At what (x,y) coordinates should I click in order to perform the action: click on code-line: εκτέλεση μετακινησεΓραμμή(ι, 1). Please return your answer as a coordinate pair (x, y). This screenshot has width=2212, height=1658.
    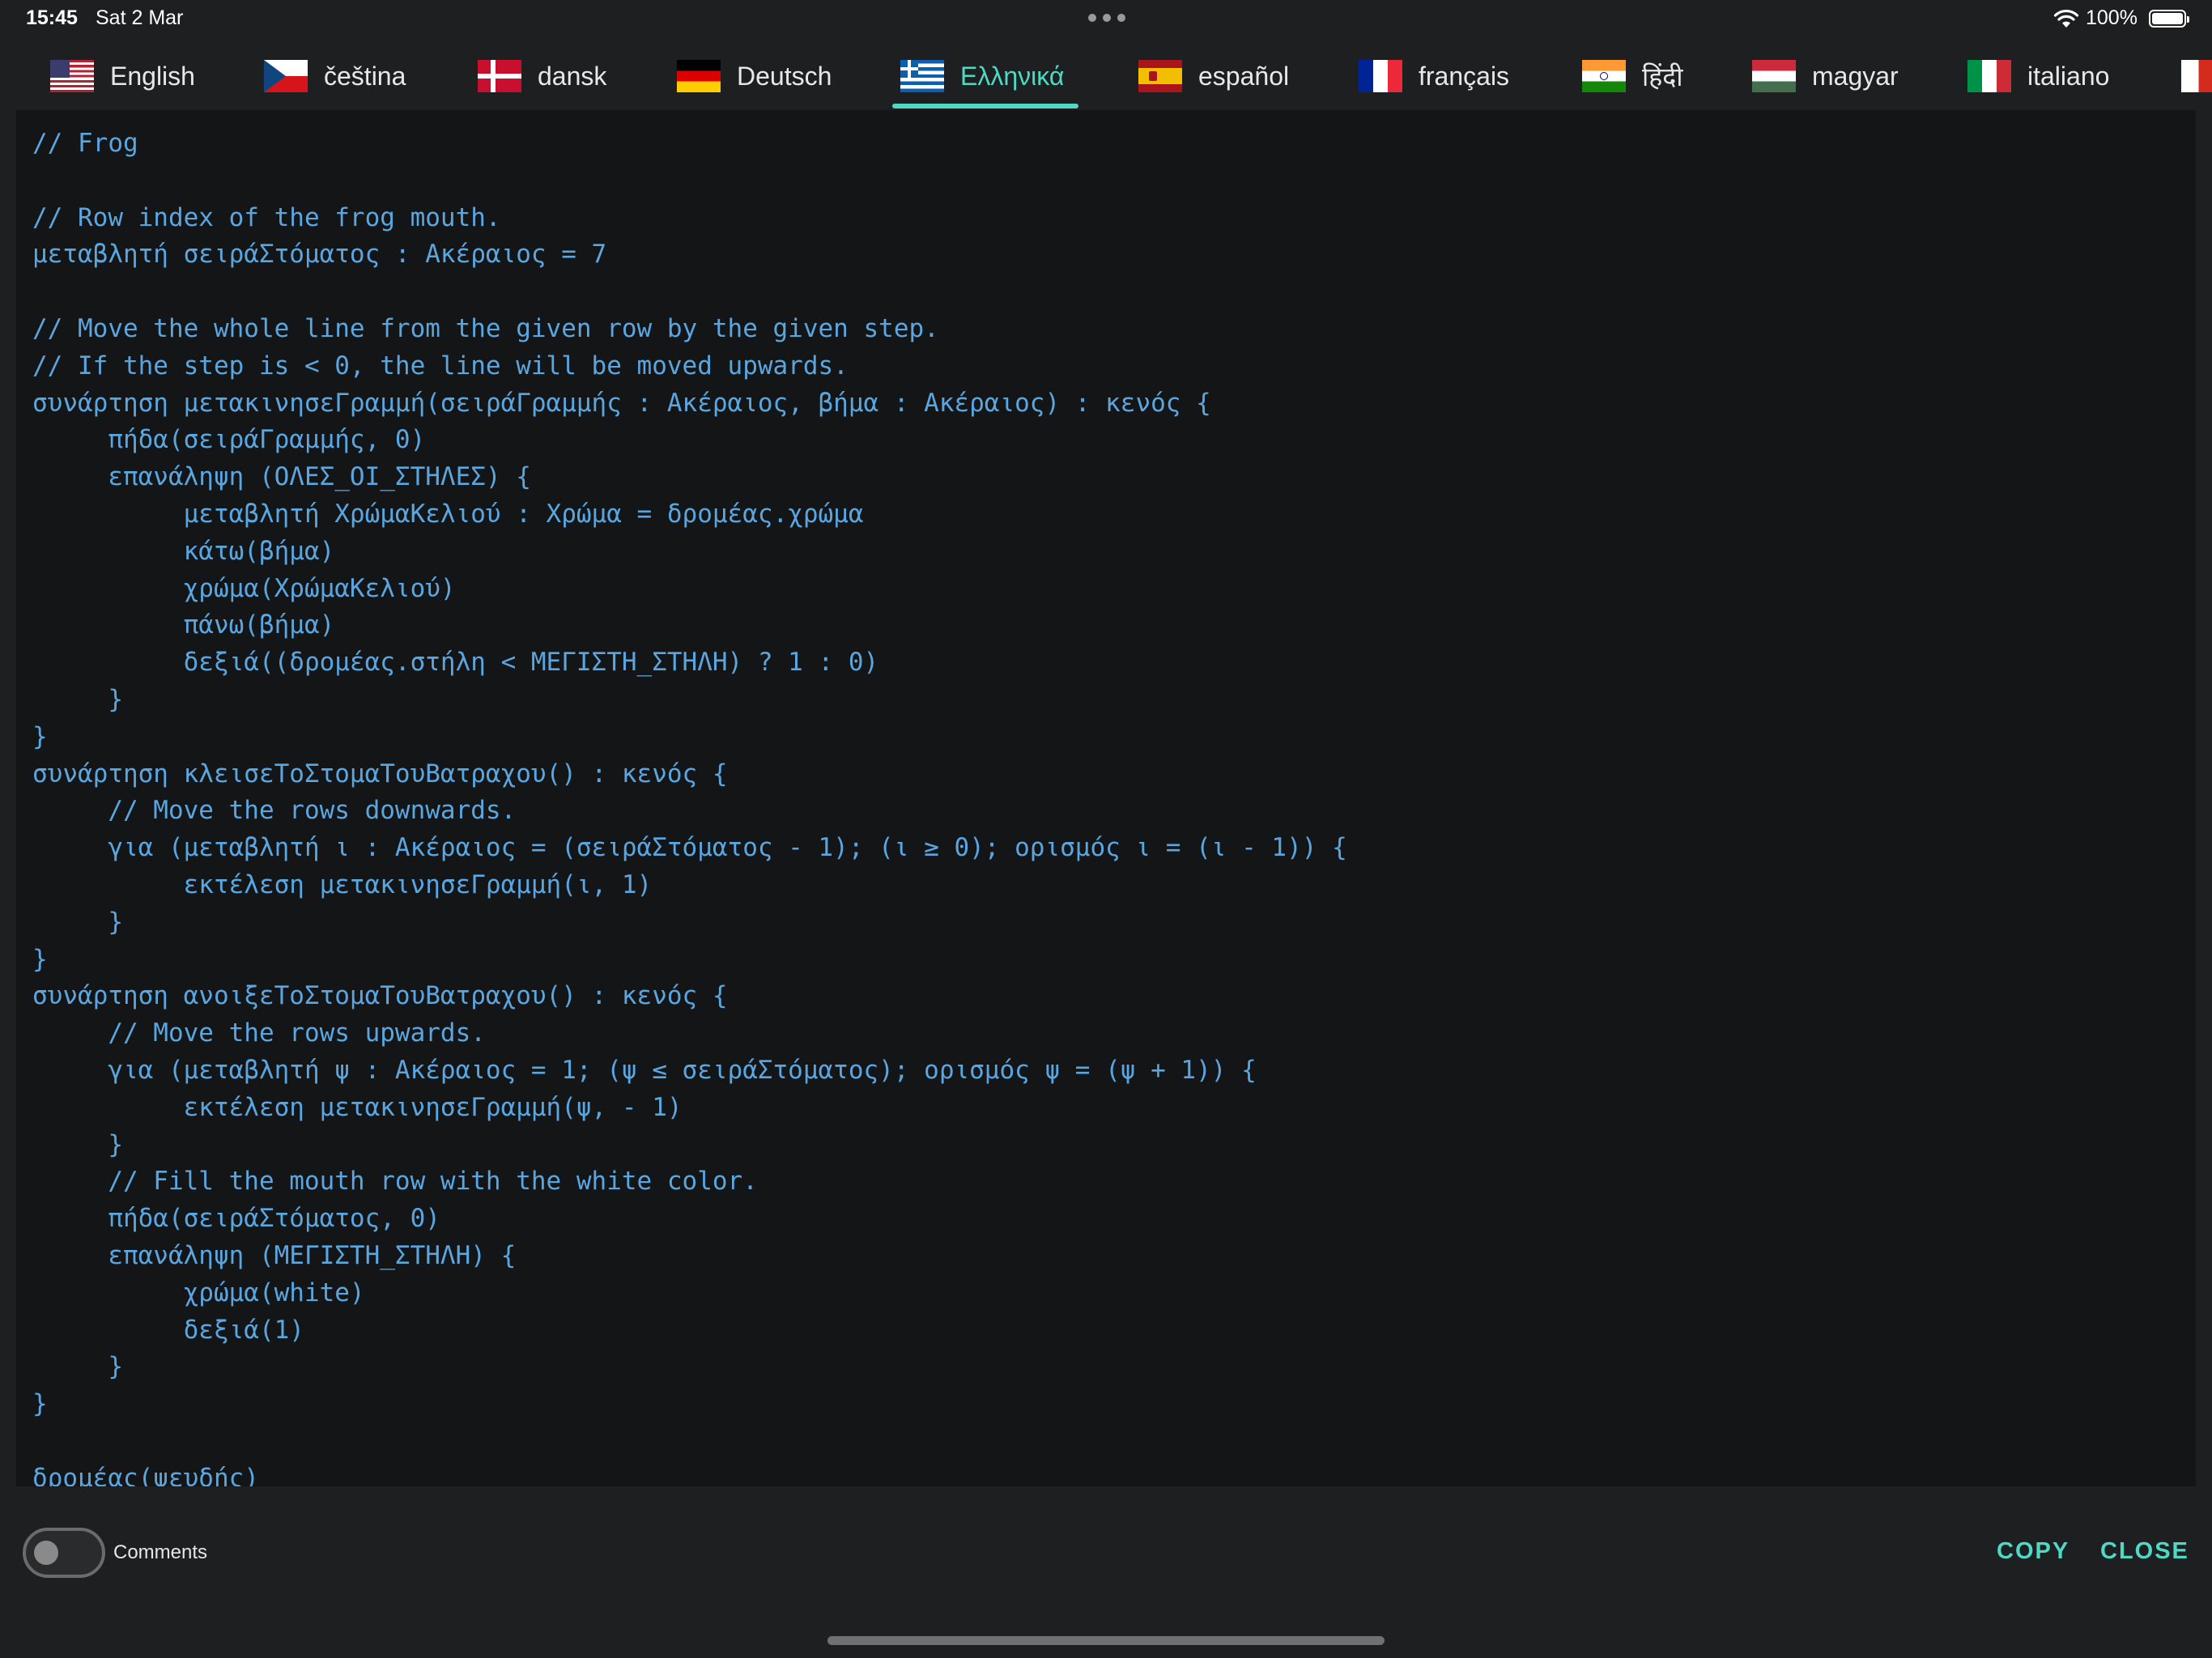
    Looking at the image, I should click on (343, 884).